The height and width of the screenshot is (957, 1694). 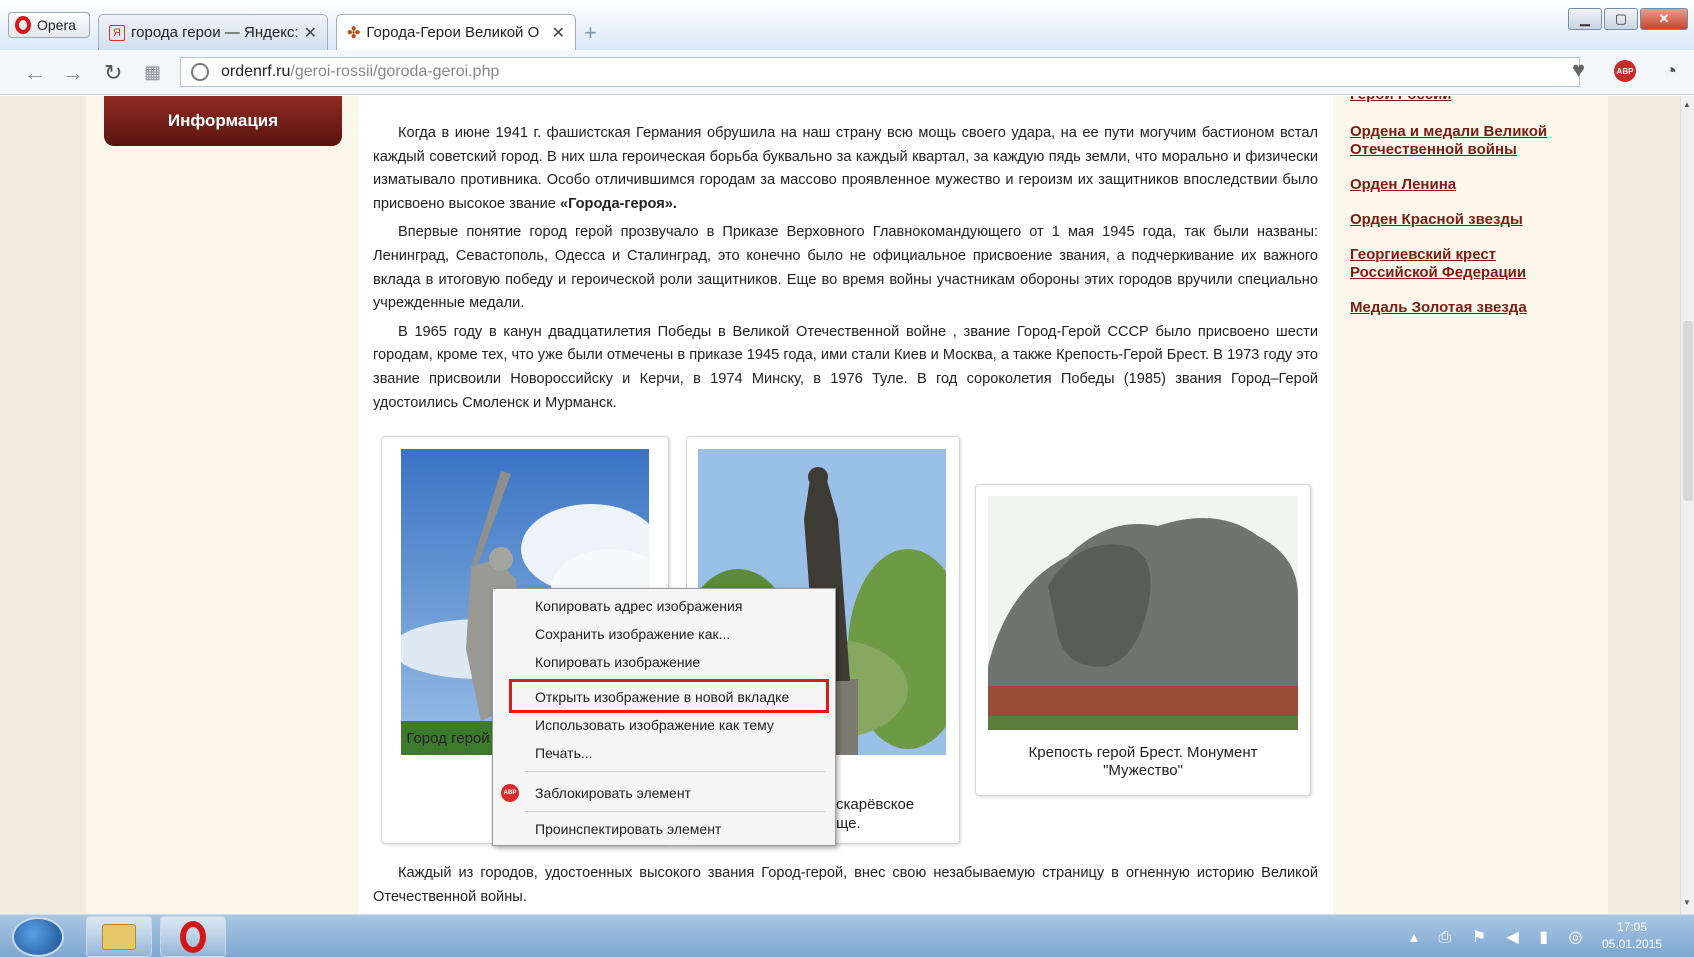 I want to click on sidebar-link-georgievskiy-krest: Георгиевский крест Российской Федерации, so click(x=1455, y=264).